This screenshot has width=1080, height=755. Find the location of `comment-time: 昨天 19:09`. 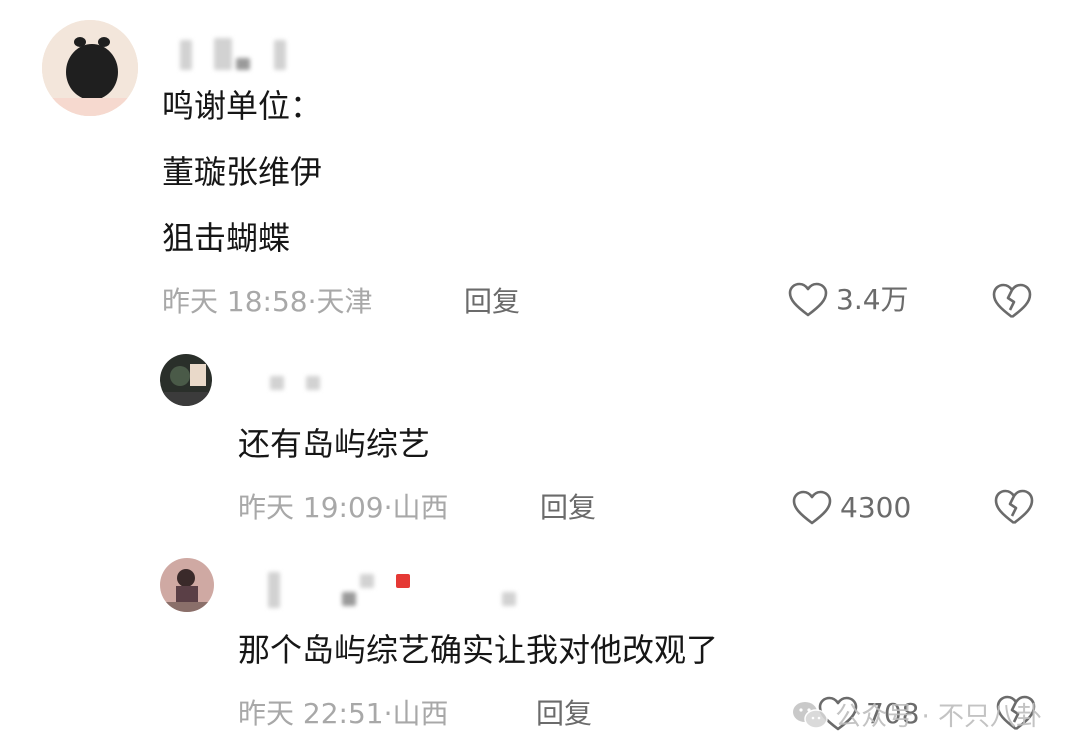

comment-time: 昨天 19:09 is located at coordinates (311, 507).